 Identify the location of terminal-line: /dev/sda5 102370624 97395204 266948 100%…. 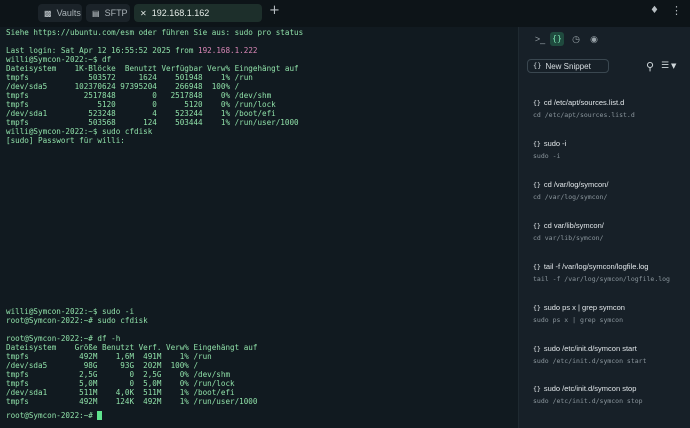
(123, 86).